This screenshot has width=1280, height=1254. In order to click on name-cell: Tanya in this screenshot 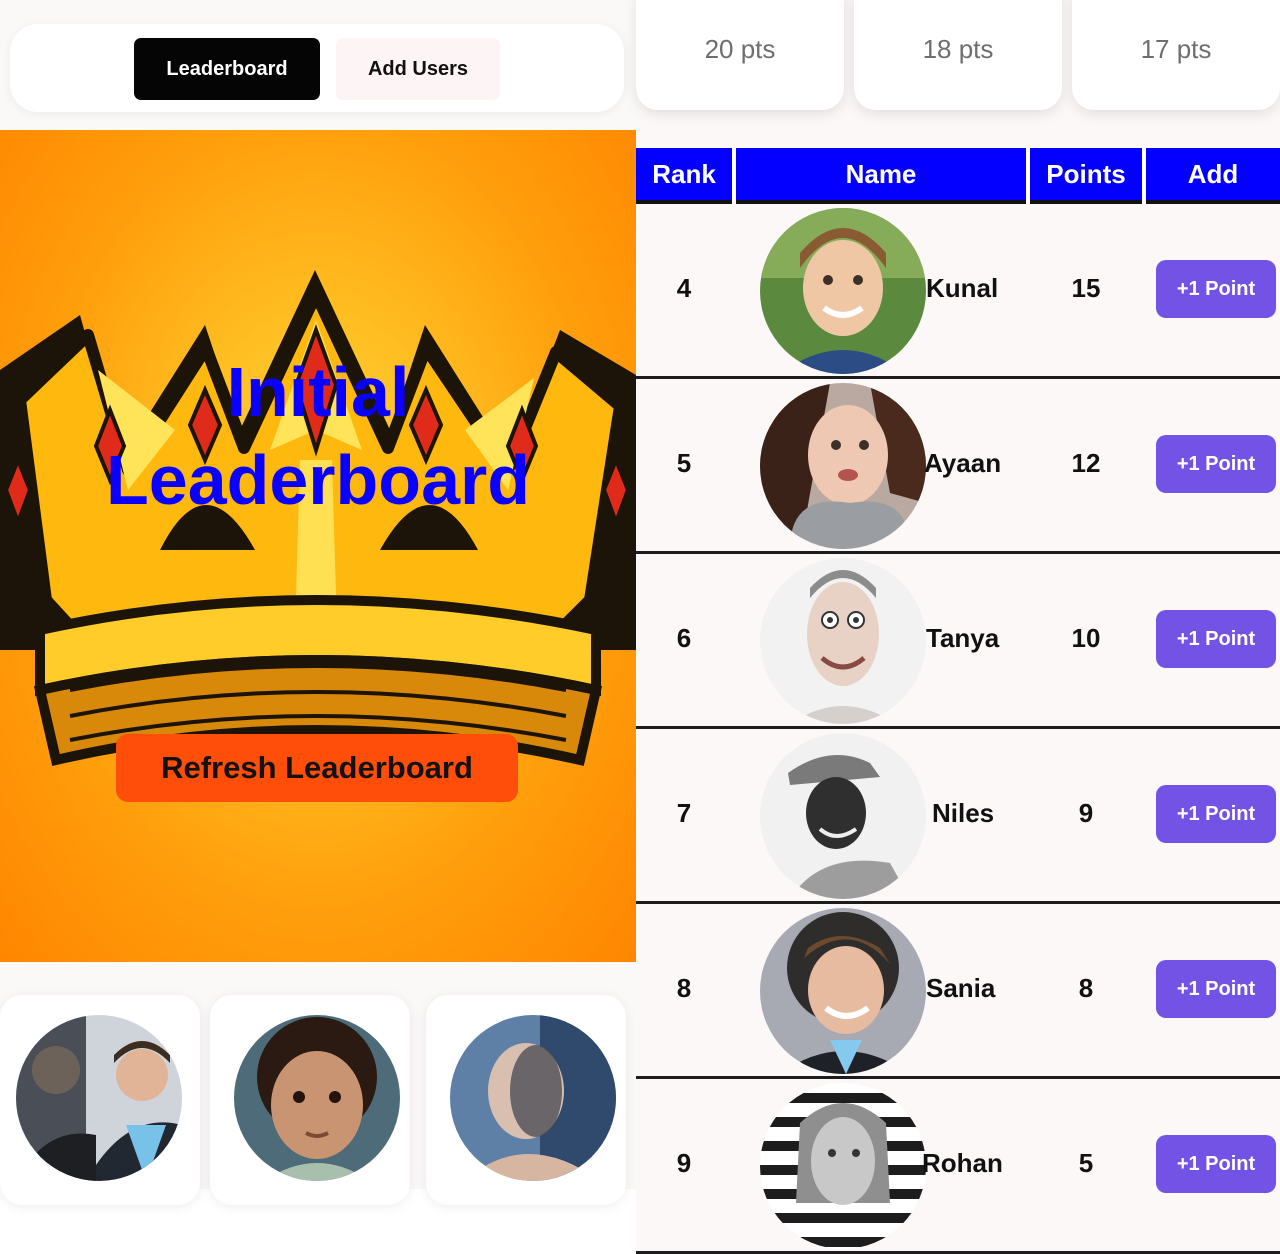, I will do `click(963, 637)`.